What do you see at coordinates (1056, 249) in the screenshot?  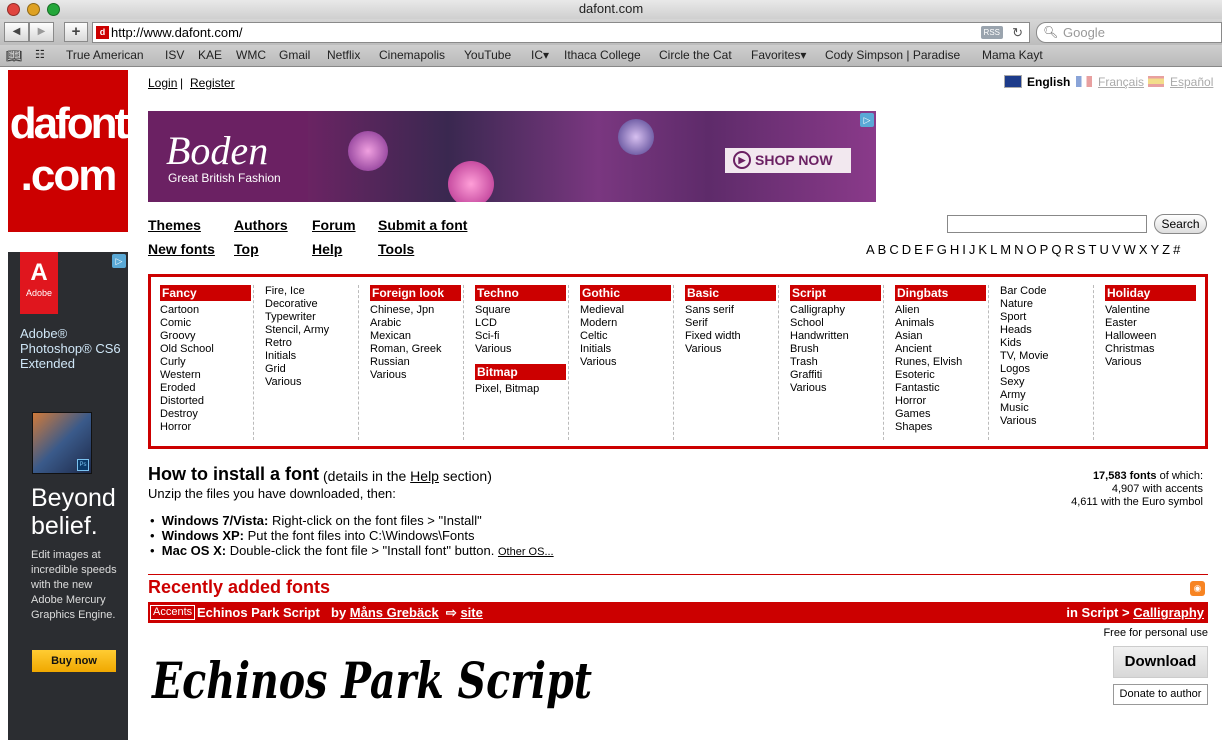 I see `alpha-letter: Q` at bounding box center [1056, 249].